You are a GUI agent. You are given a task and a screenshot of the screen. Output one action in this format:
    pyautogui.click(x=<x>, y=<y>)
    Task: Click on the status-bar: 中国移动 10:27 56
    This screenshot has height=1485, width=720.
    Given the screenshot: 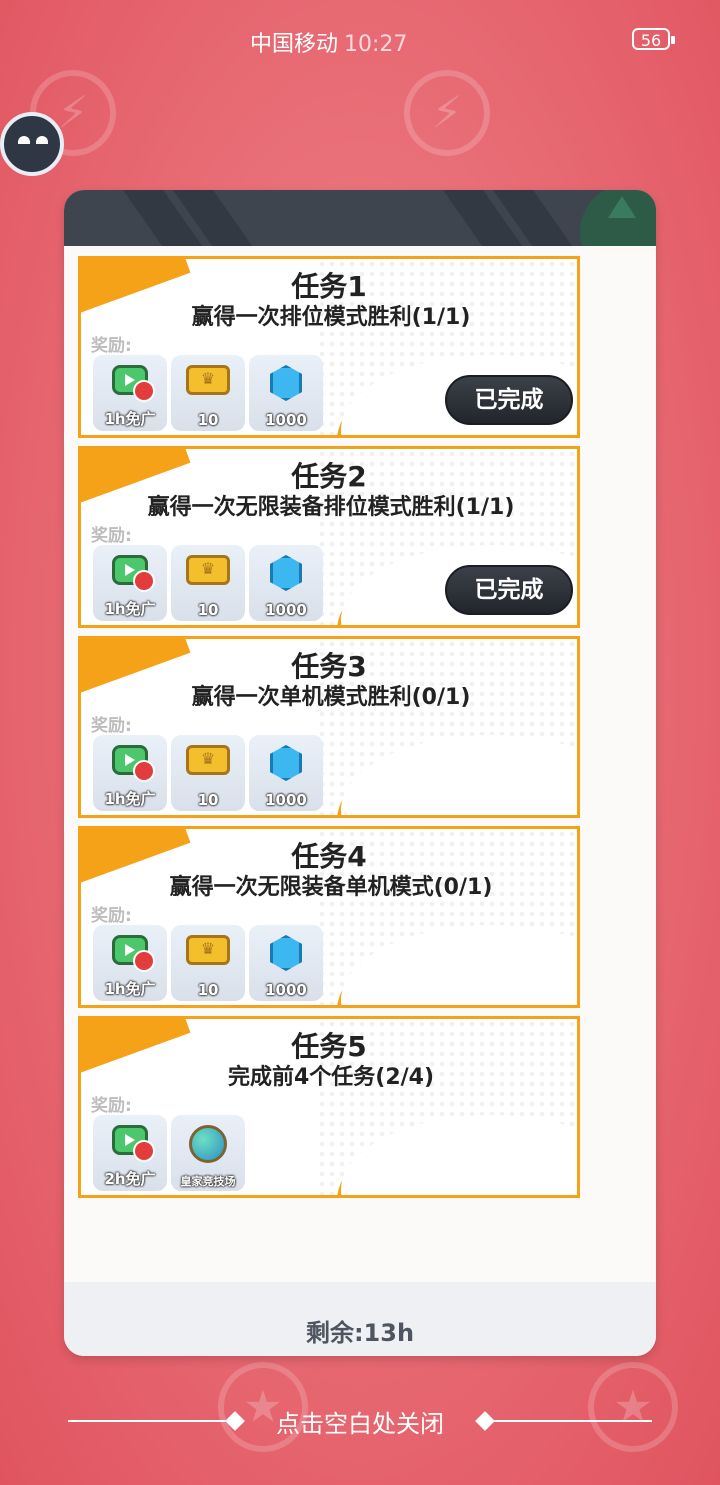 What is the action you would take?
    pyautogui.click(x=360, y=40)
    